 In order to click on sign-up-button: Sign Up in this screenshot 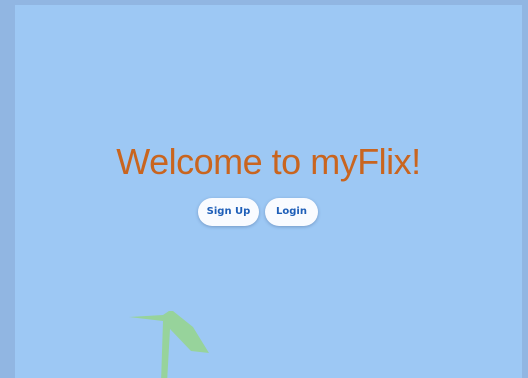, I will do `click(228, 212)`.